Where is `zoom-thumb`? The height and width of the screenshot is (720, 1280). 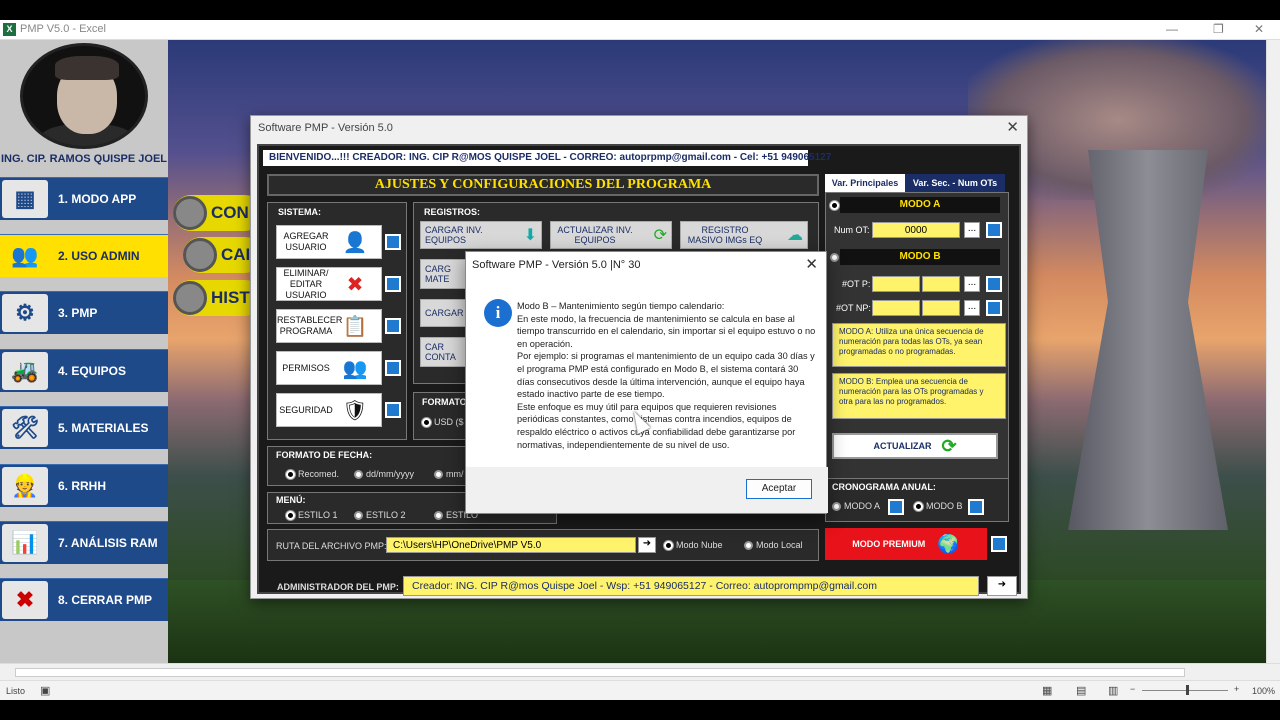 zoom-thumb is located at coordinates (1187, 690).